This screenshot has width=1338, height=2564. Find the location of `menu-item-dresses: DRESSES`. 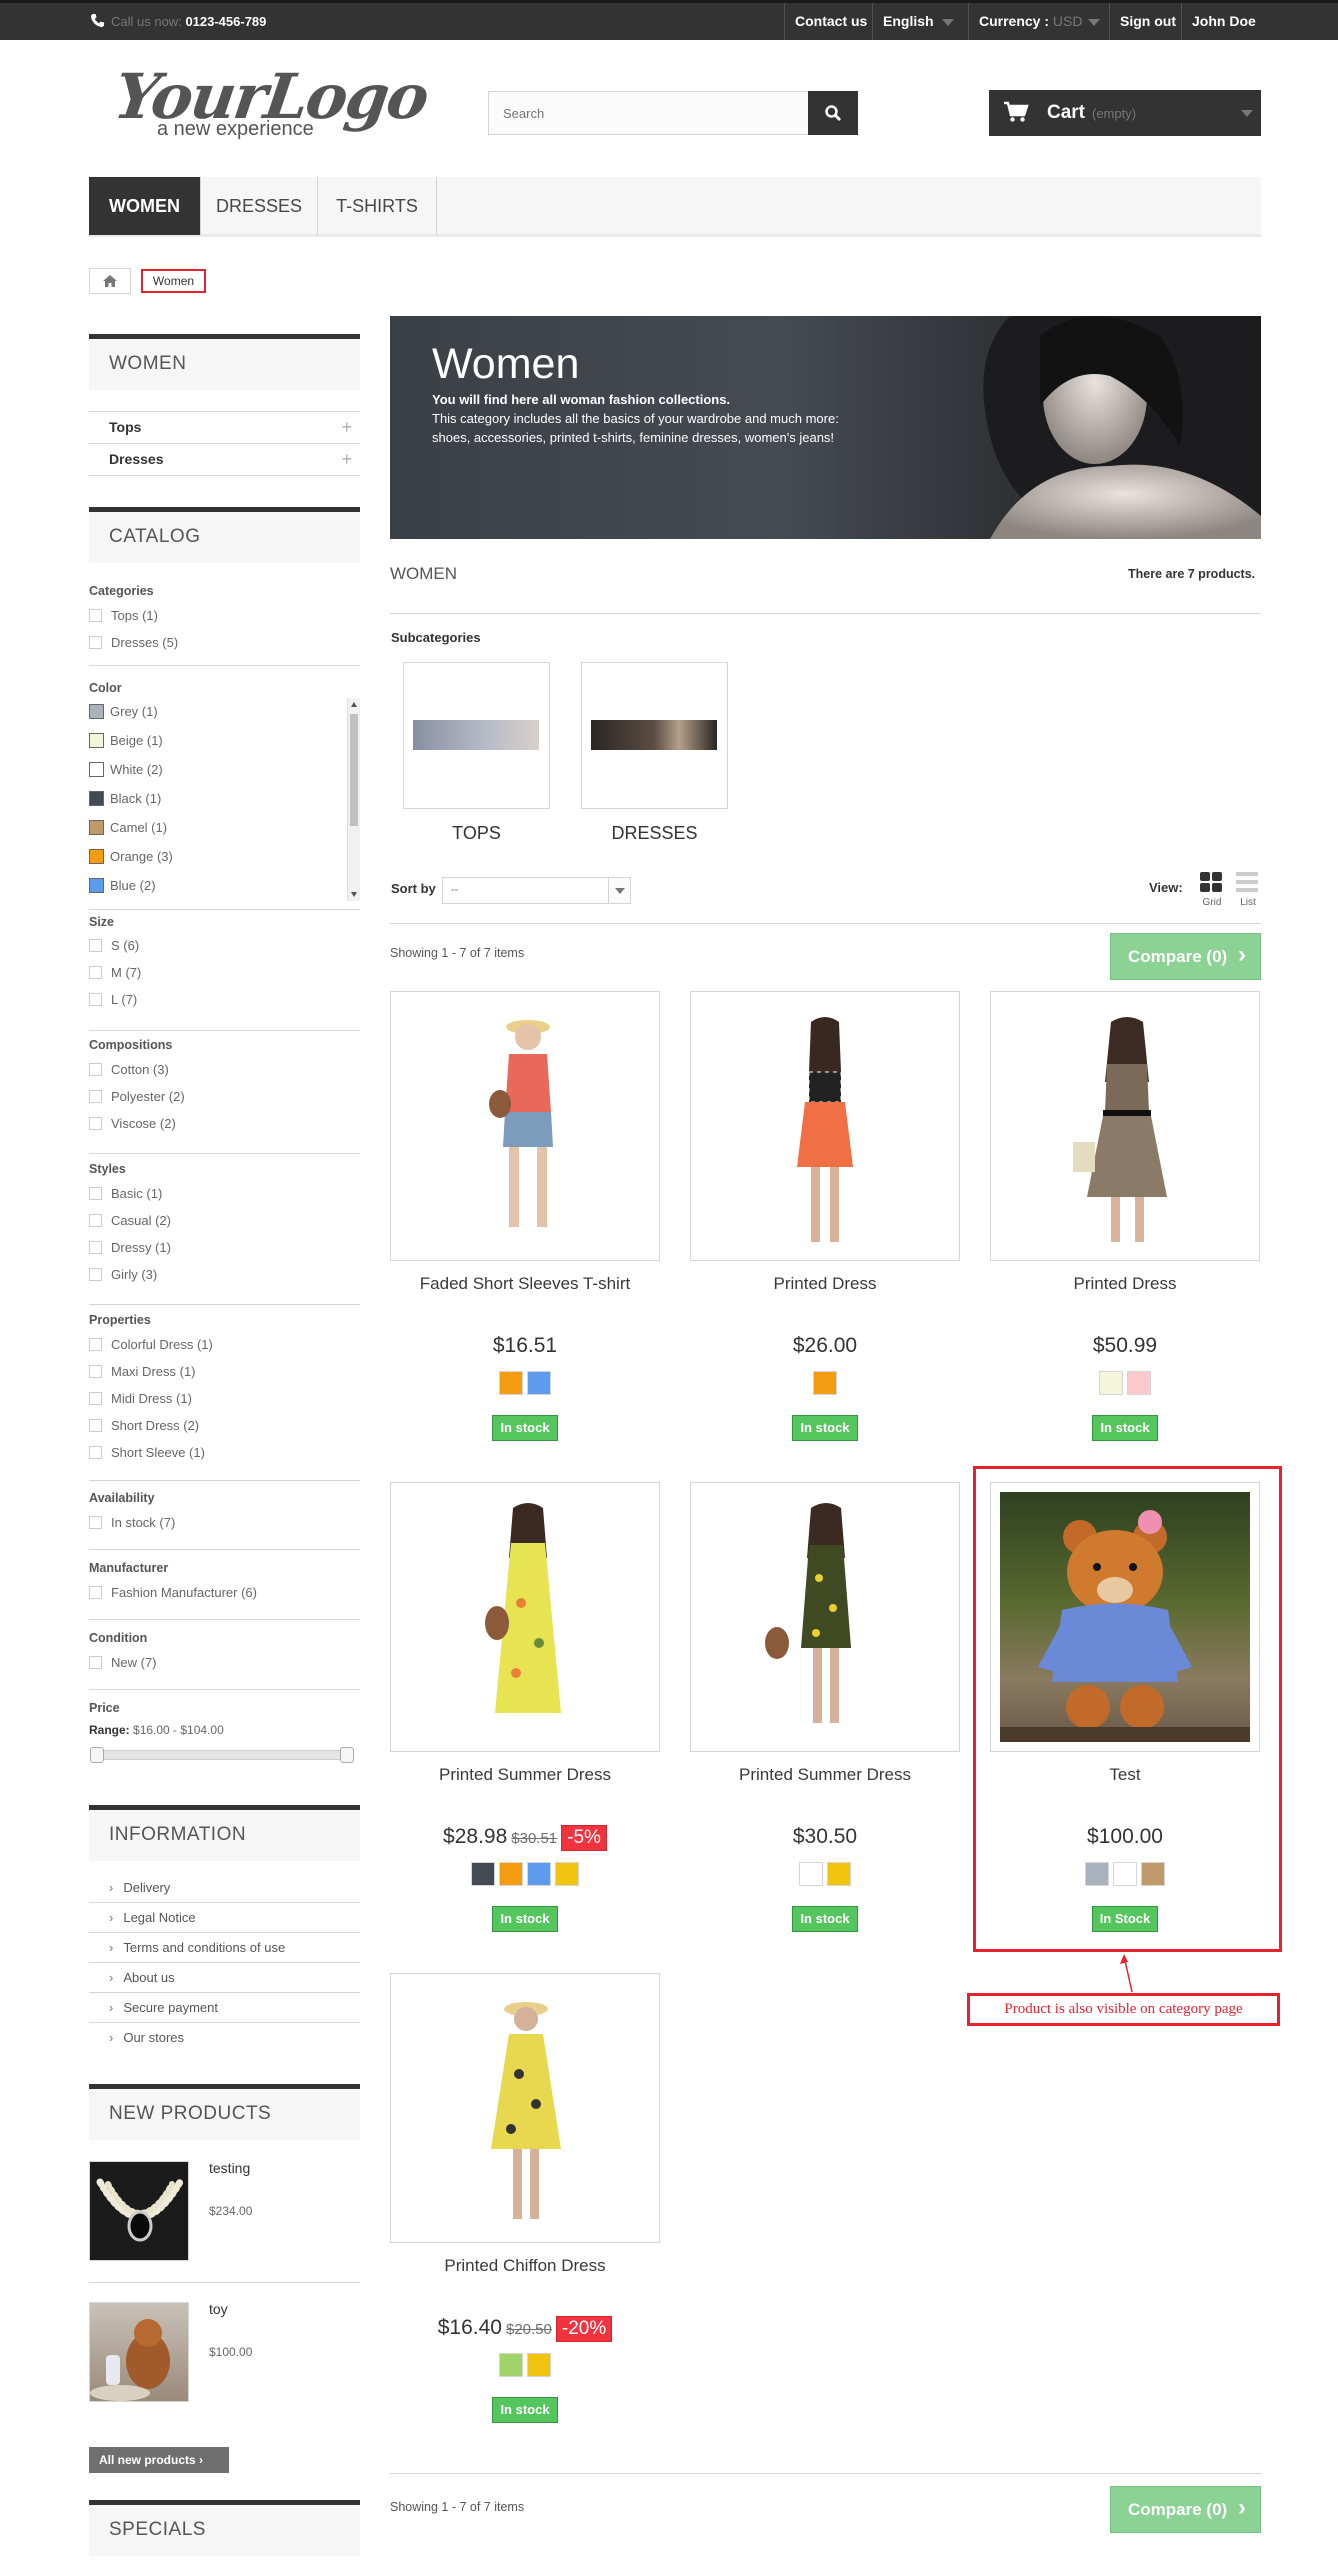

menu-item-dresses: DRESSES is located at coordinates (259, 206).